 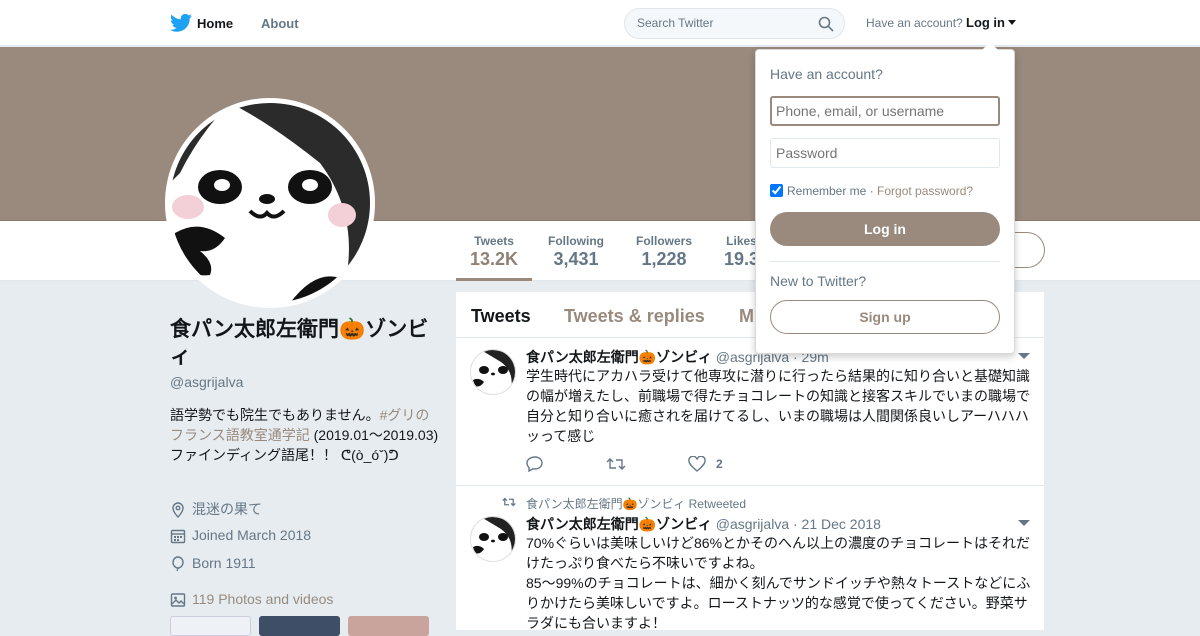 What do you see at coordinates (826, 191) in the screenshot?
I see `remember-me-label: Remember me` at bounding box center [826, 191].